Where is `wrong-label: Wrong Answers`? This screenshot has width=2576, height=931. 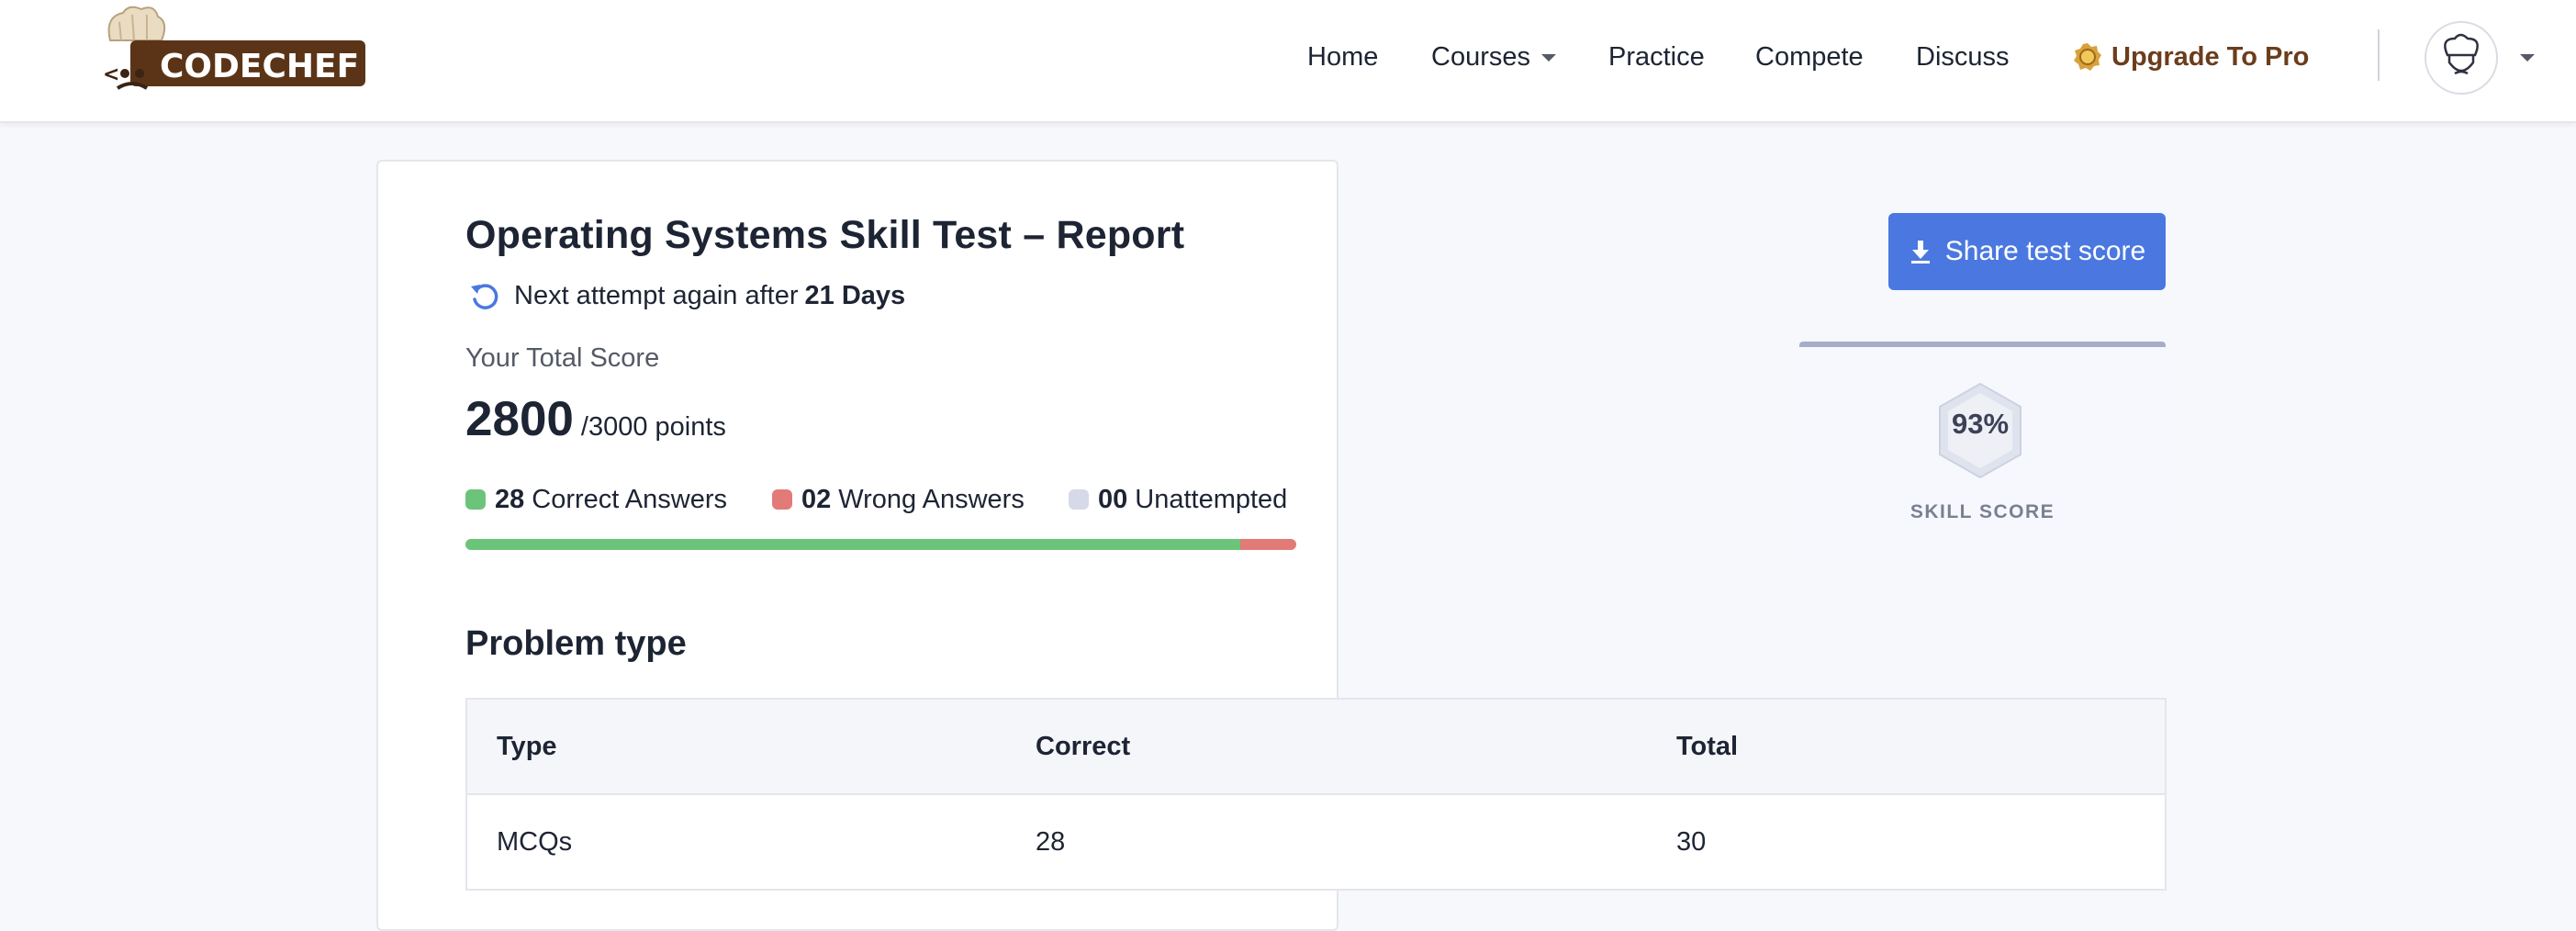 wrong-label: Wrong Answers is located at coordinates (931, 499).